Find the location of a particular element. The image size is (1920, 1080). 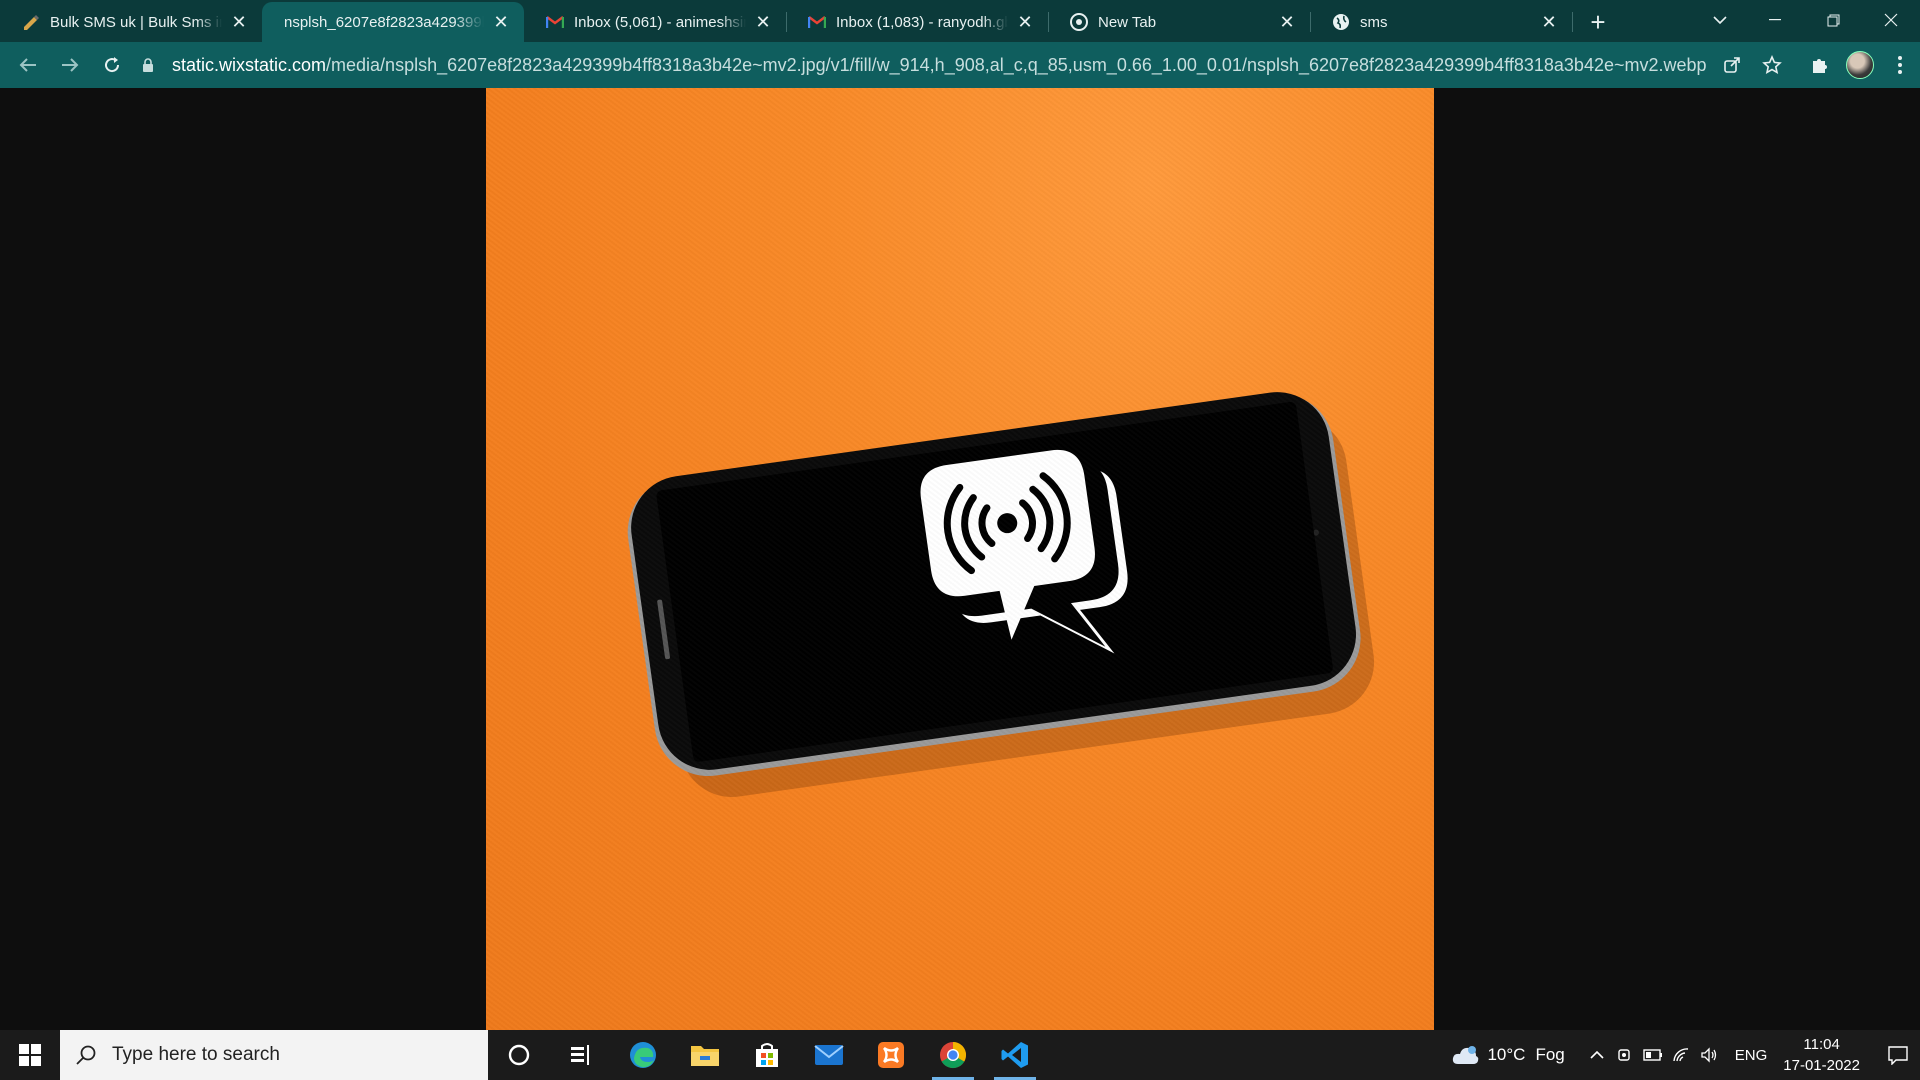

tab-inbox-animesh: Inbox (5,061) - animeshsingh ✕ is located at coordinates (655, 22).